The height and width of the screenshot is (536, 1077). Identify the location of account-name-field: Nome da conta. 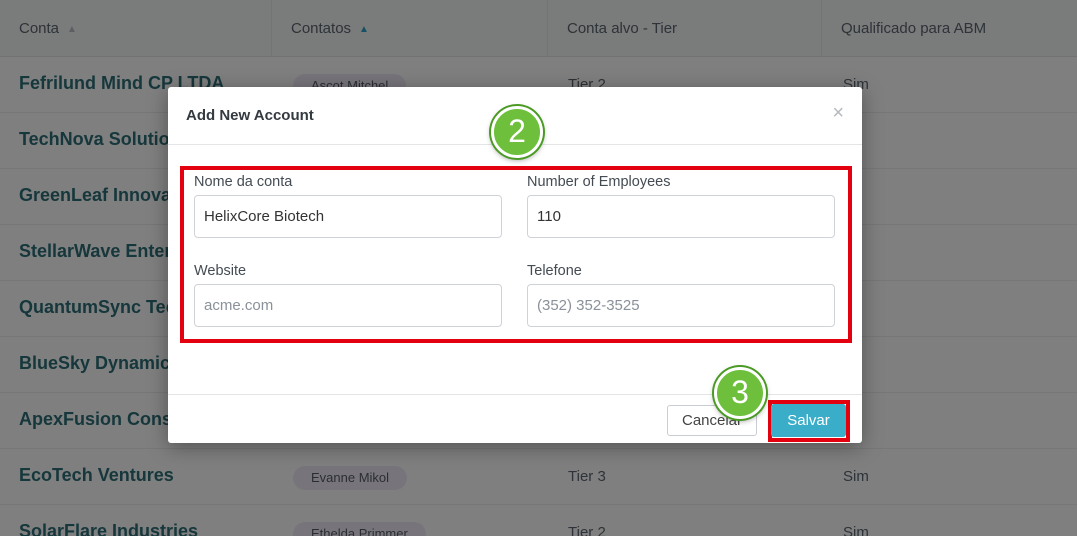
(348, 206).